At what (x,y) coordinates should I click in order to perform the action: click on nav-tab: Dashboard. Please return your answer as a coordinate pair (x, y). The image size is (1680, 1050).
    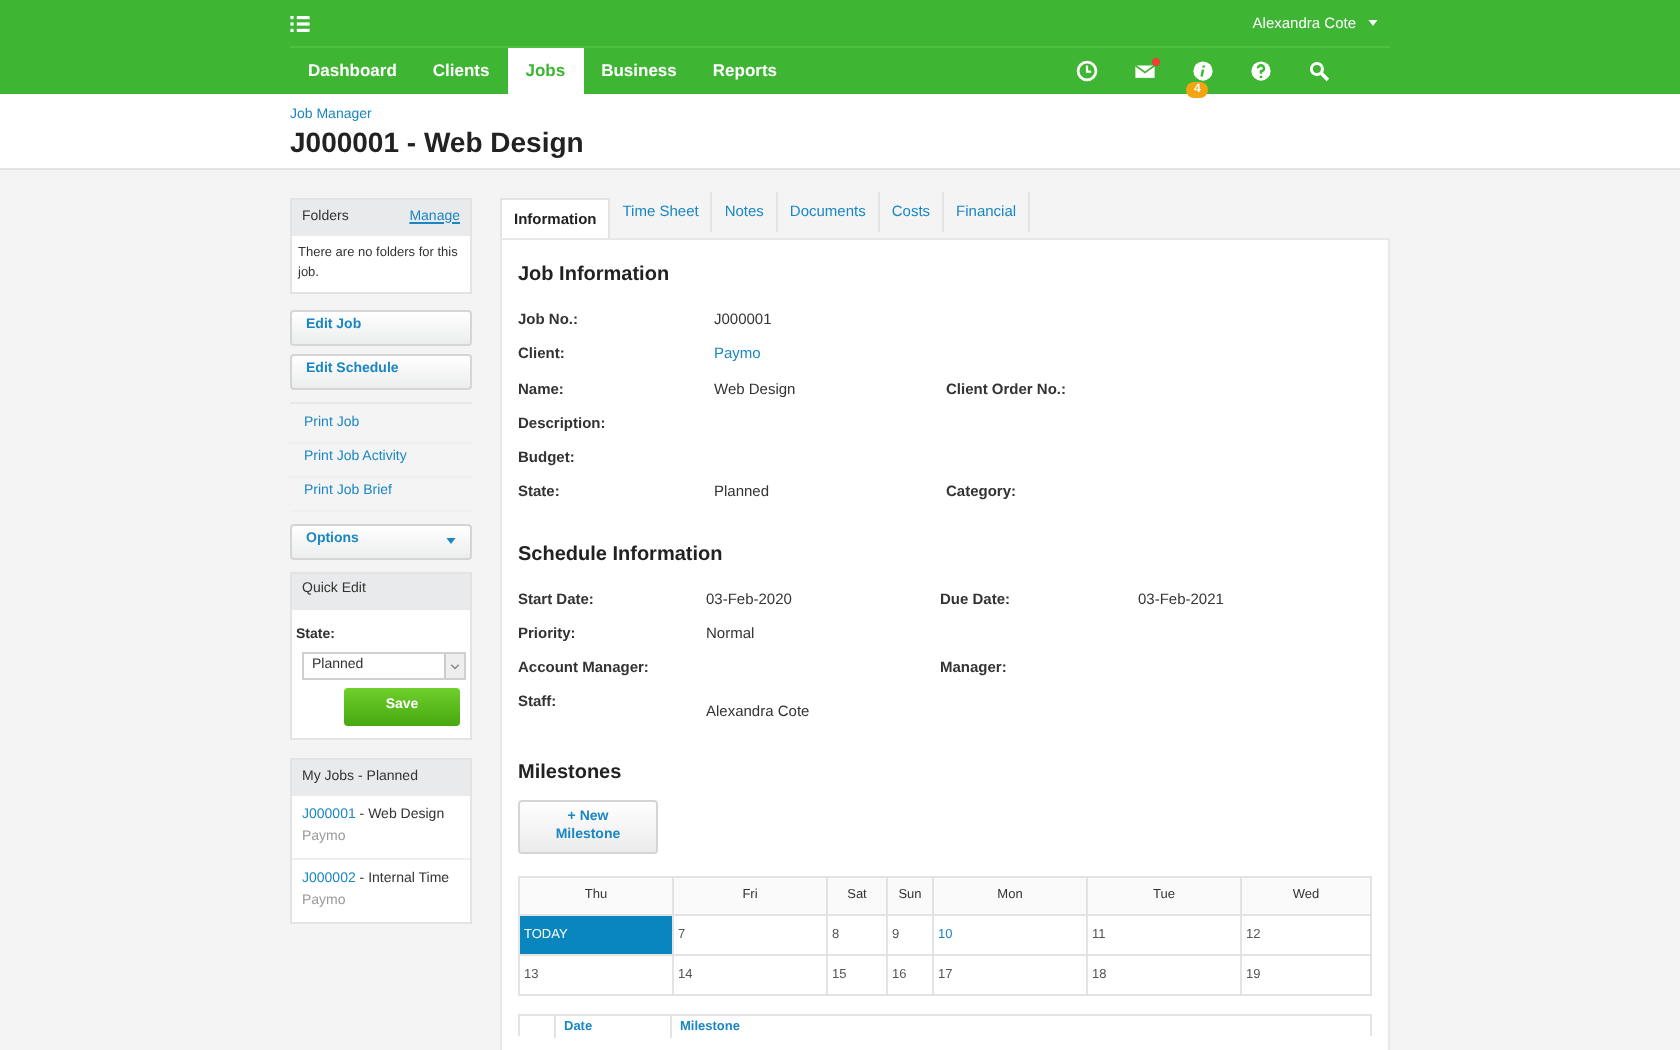
    Looking at the image, I should click on (352, 71).